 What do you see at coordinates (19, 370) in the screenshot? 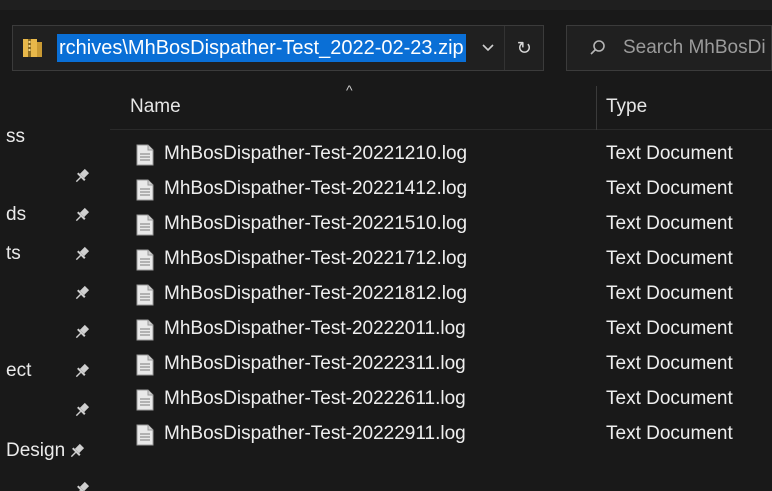
I see `nav-item-label: ect` at bounding box center [19, 370].